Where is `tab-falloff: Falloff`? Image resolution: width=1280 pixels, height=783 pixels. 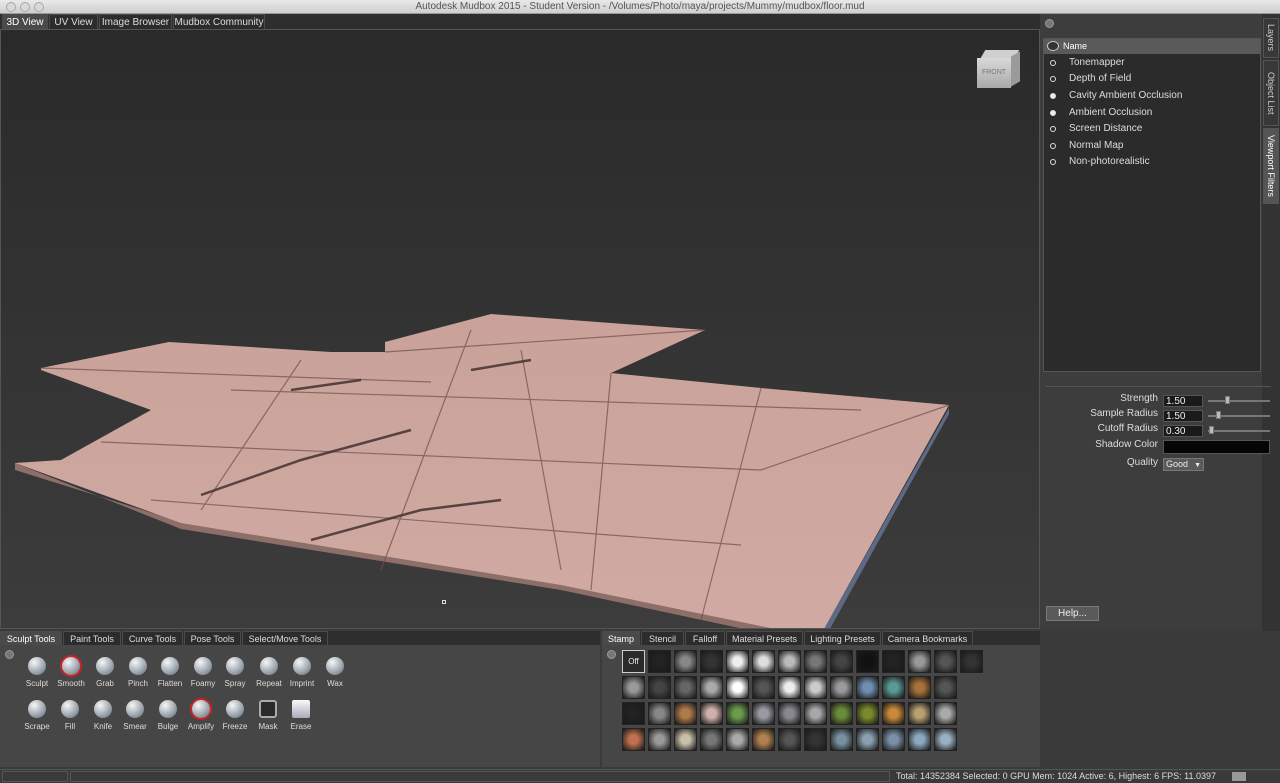
tab-falloff: Falloff is located at coordinates (705, 638).